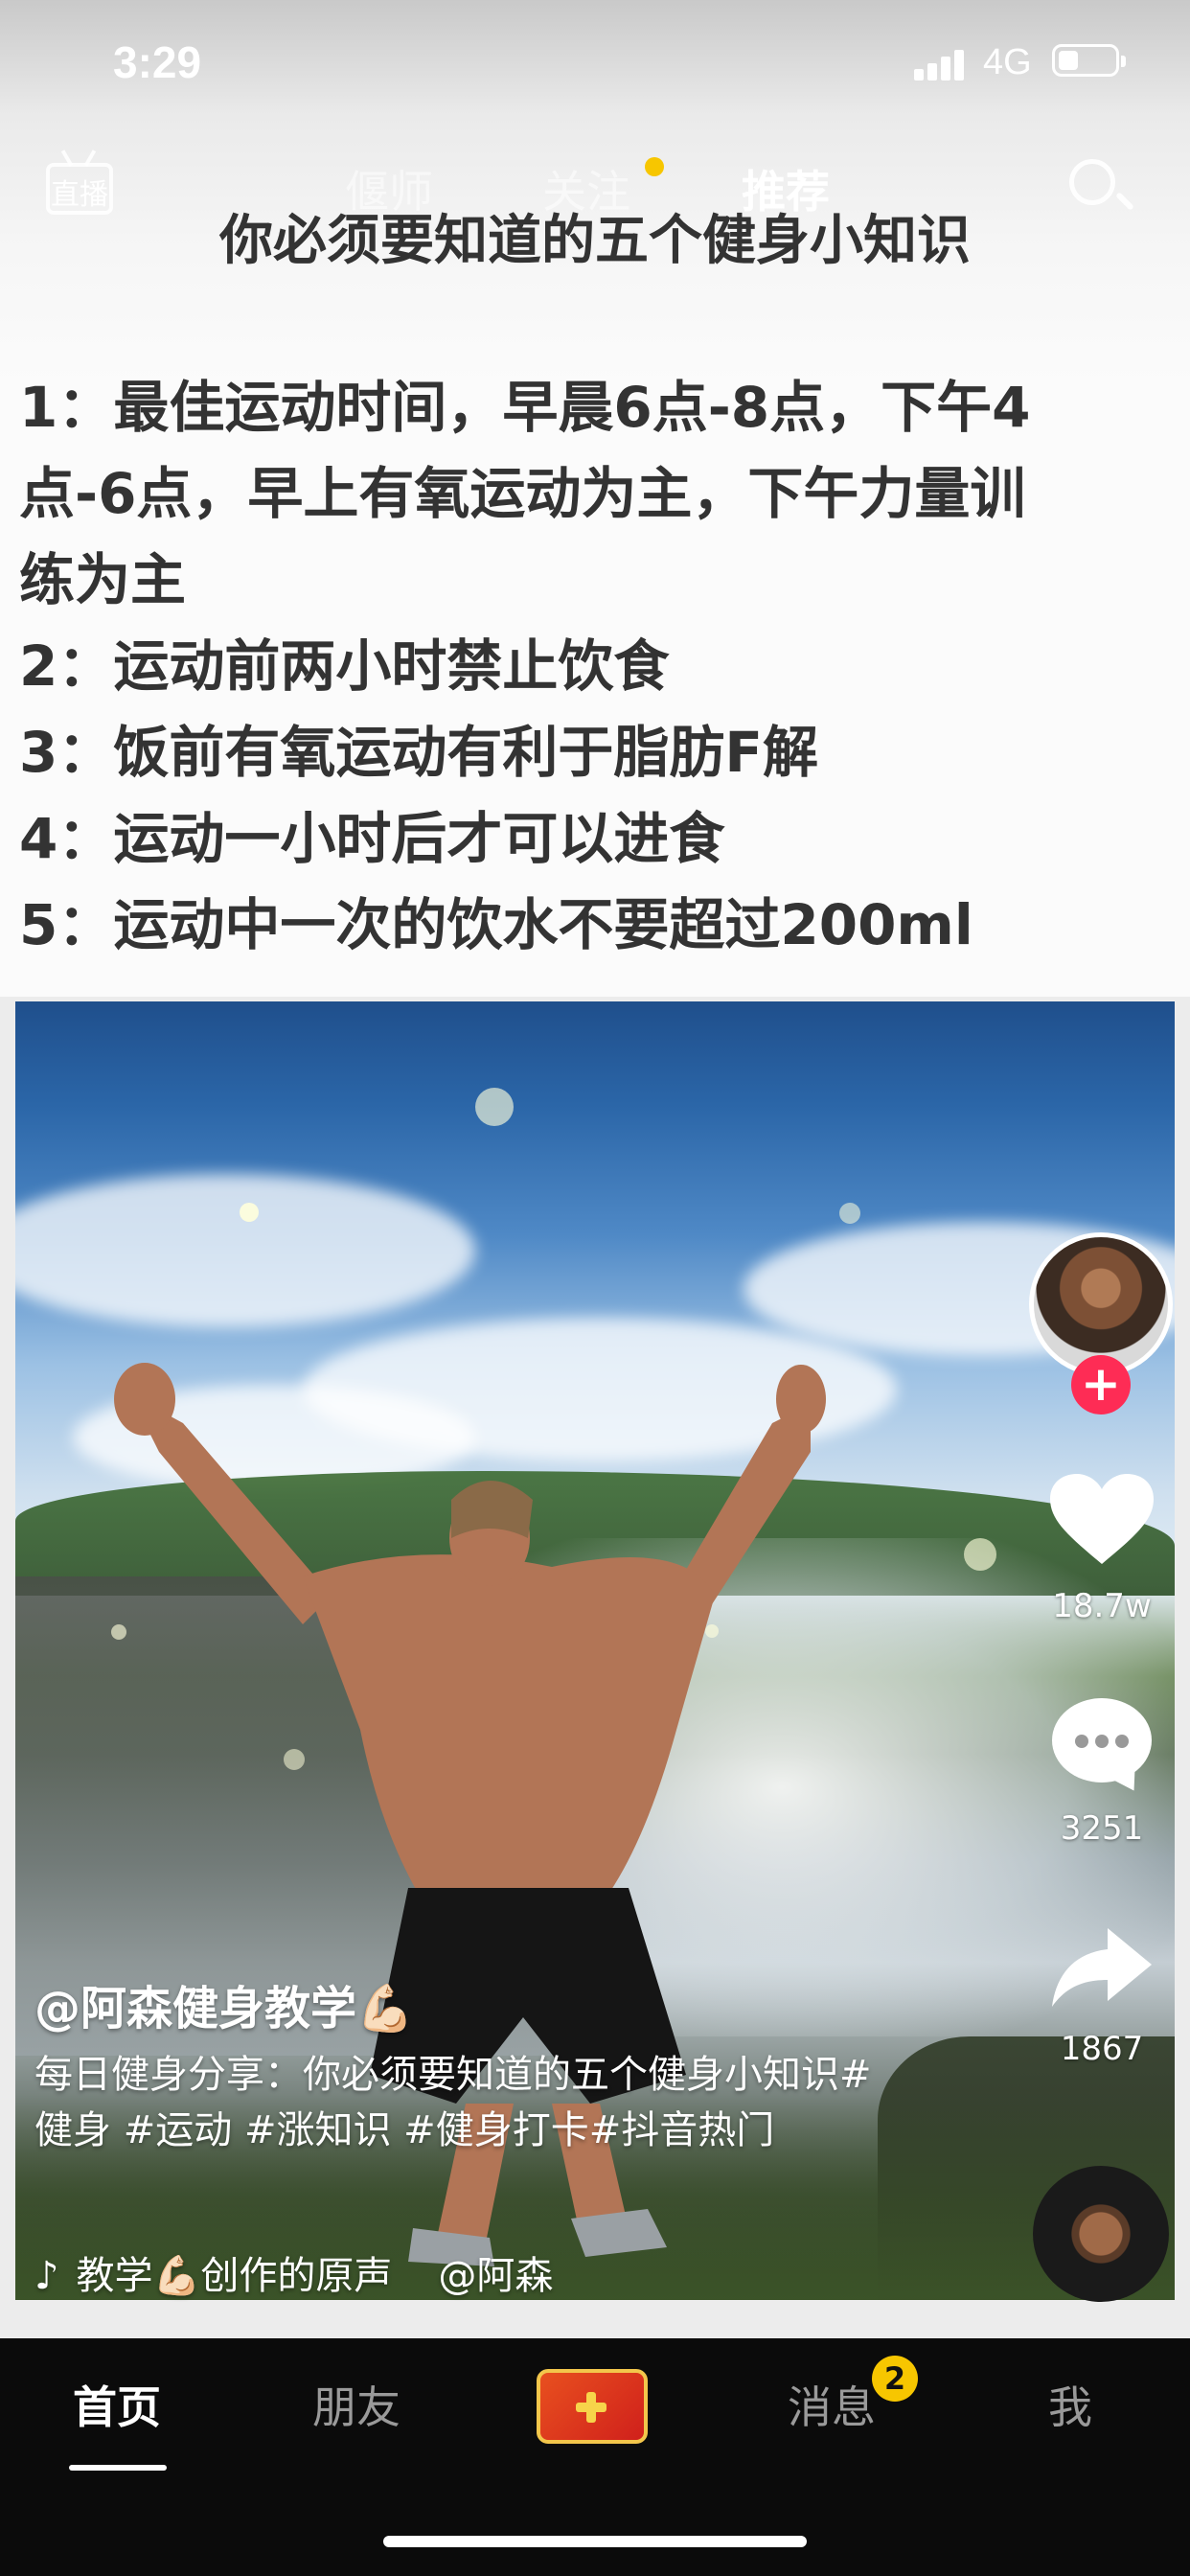  I want to click on top-nav: 直播 偃师 关注 推荐, so click(595, 192).